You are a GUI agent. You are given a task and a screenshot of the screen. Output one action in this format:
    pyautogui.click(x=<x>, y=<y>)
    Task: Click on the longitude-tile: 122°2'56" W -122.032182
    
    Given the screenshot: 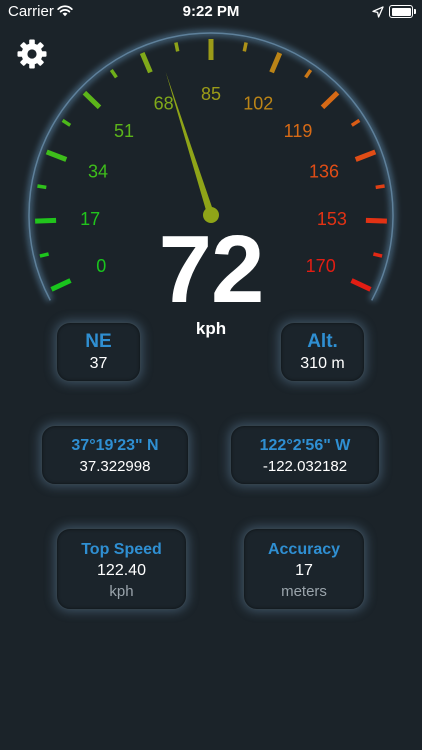 What is the action you would take?
    pyautogui.click(x=305, y=455)
    